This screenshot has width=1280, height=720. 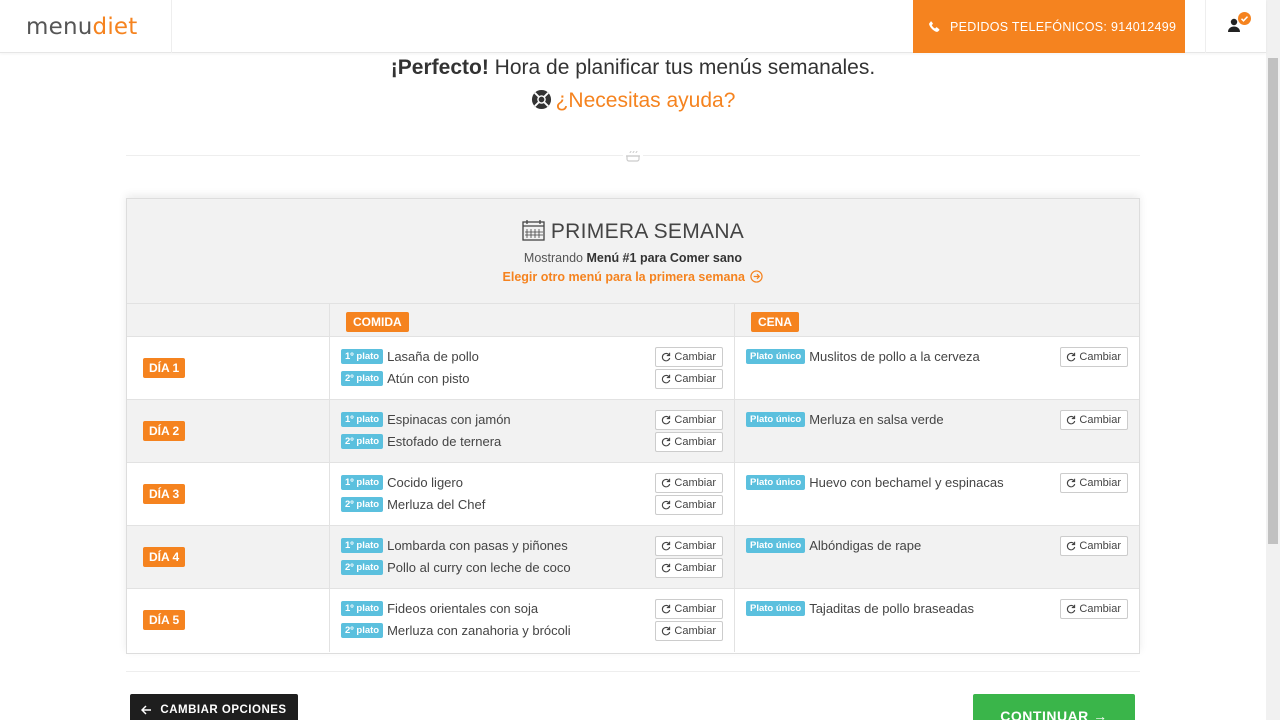 I want to click on single-dish: Plato único Albóndigas de rape, so click(x=833, y=545).